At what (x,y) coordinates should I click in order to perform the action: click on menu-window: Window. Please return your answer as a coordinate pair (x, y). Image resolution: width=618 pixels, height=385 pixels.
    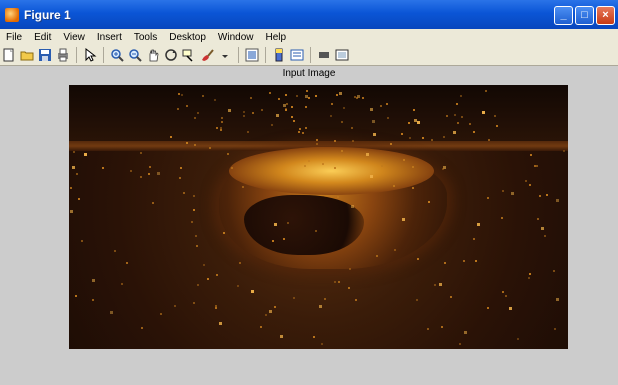
    Looking at the image, I should click on (236, 37).